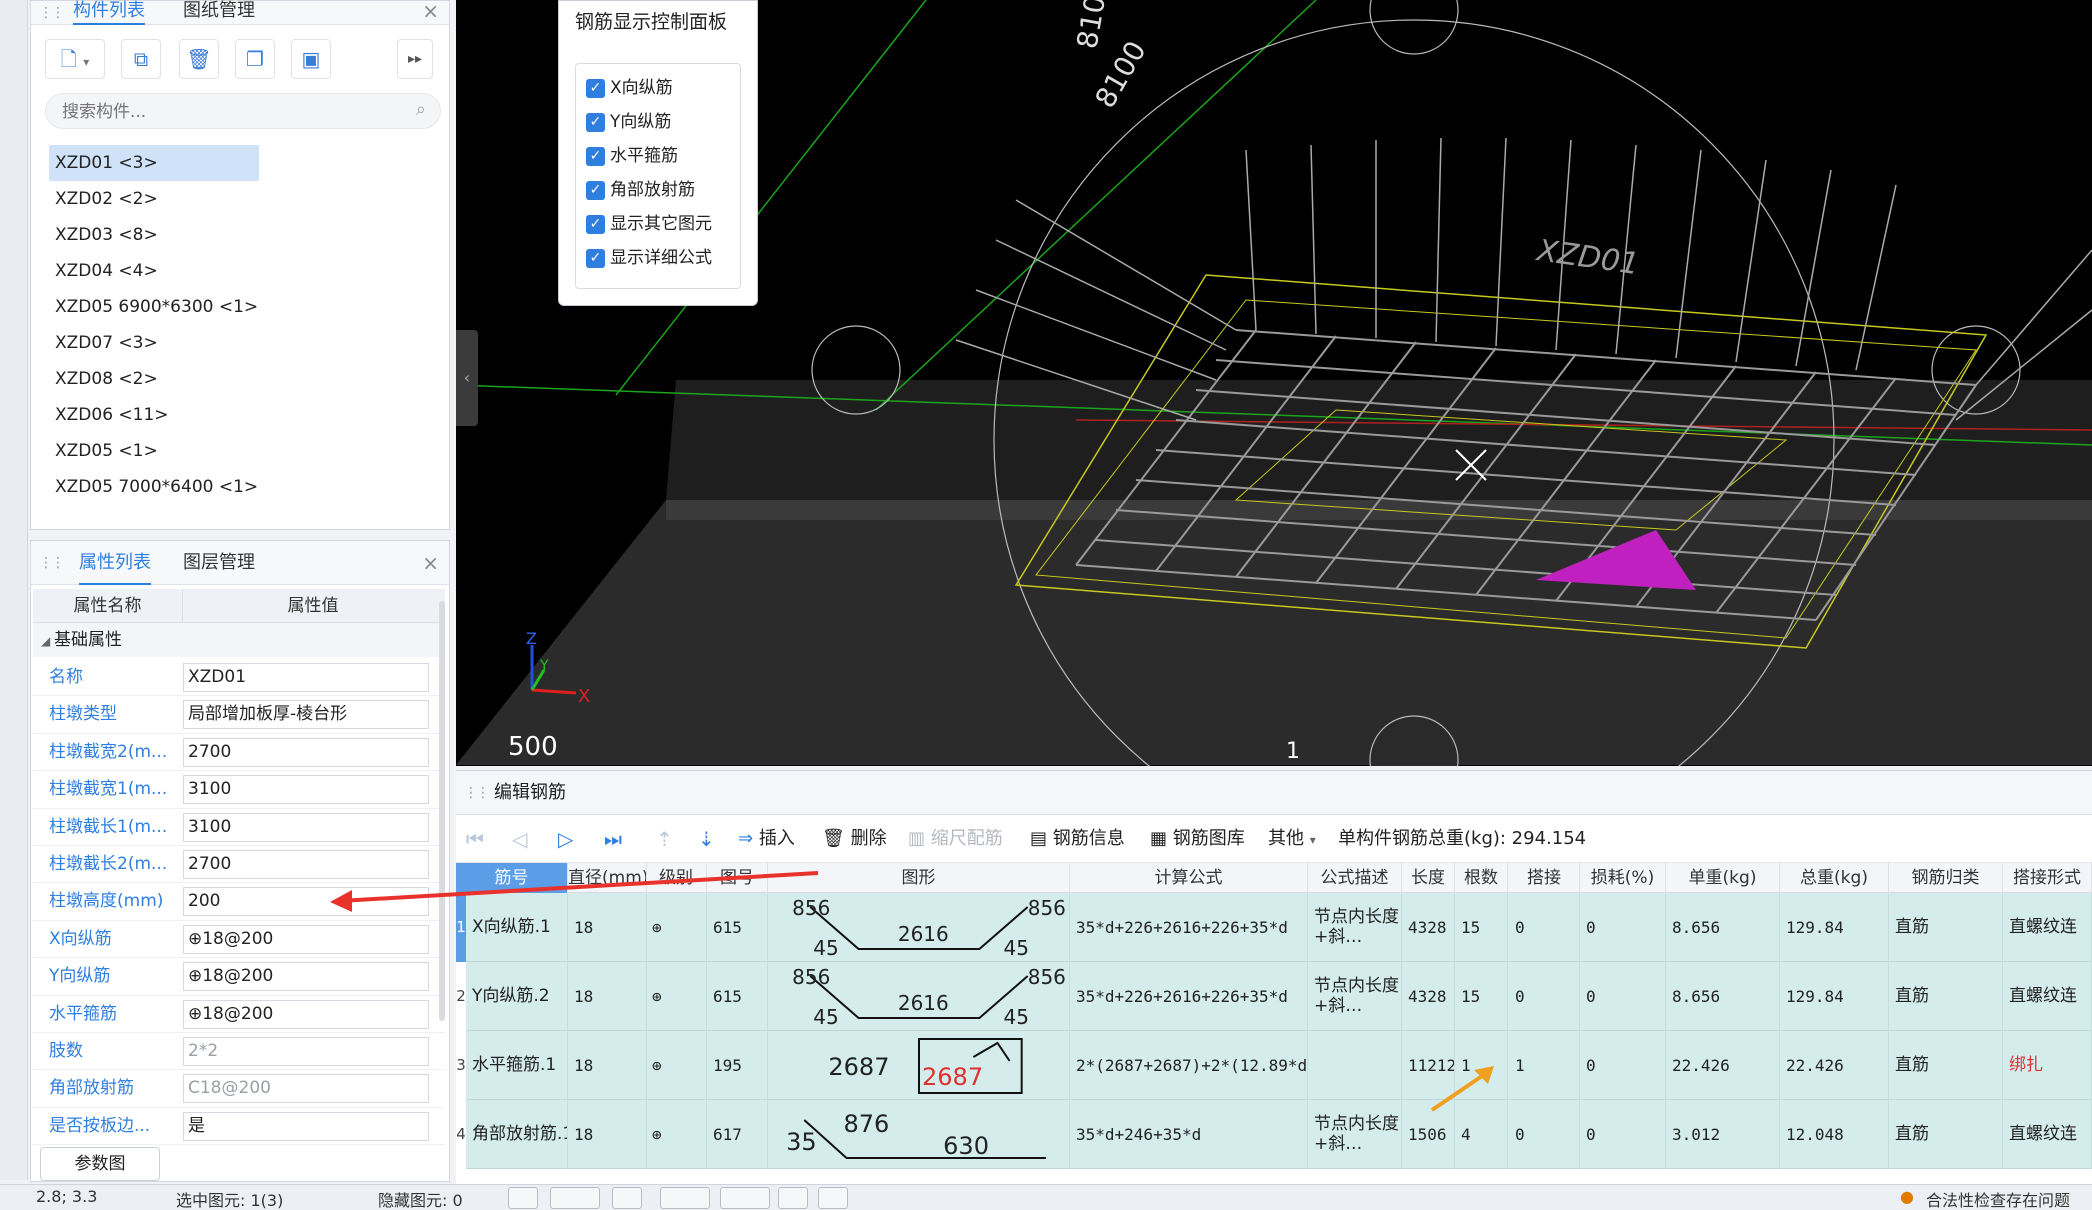 The image size is (2092, 1210). What do you see at coordinates (420, 1200) in the screenshot?
I see `hidden-count: 隐藏图元: 0` at bounding box center [420, 1200].